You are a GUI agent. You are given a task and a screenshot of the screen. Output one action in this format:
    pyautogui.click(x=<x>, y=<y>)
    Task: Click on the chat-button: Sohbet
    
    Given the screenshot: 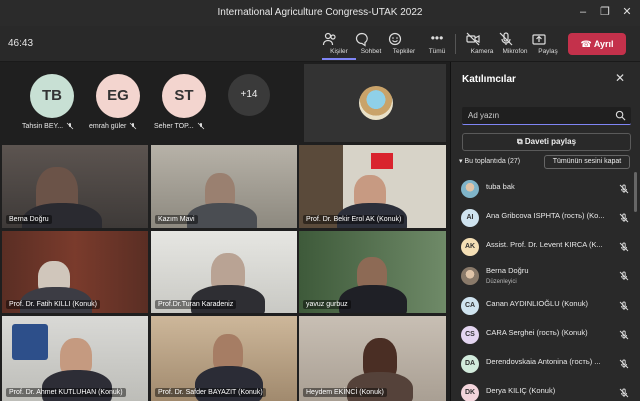 What is the action you would take?
    pyautogui.click(x=371, y=44)
    